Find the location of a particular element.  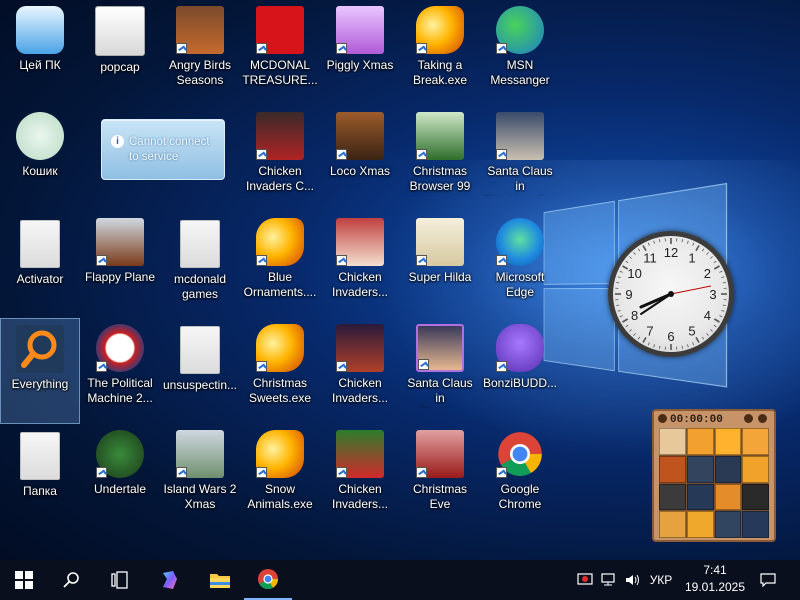

notification-bubble: i Cannot connect to service is located at coordinates (163, 149).